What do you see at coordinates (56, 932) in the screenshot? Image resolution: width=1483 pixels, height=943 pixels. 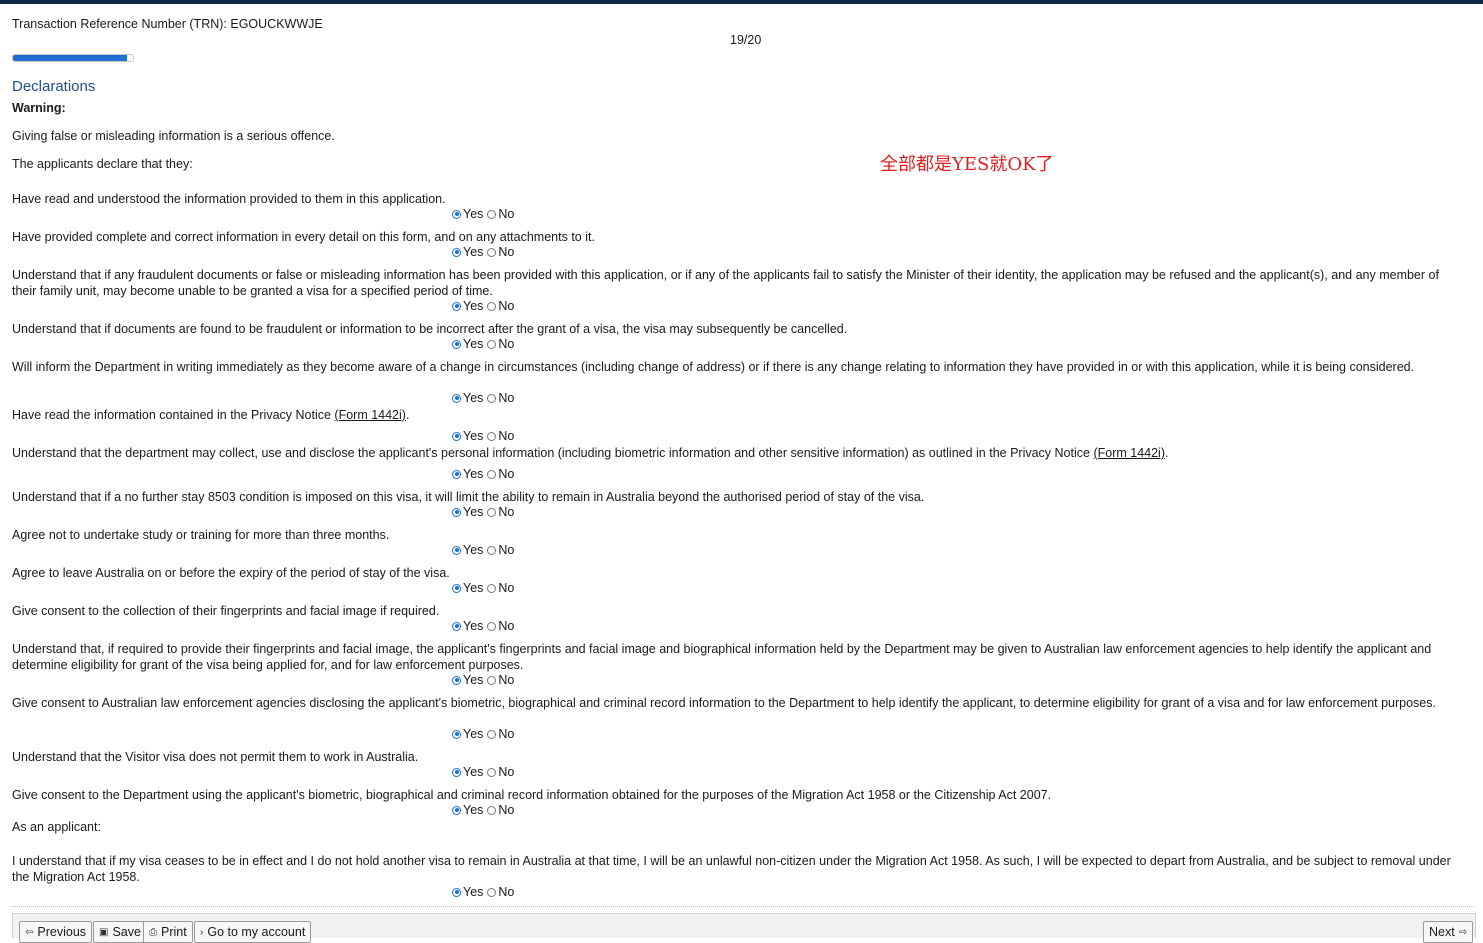 I see `previous-button: ⇦ Previous` at bounding box center [56, 932].